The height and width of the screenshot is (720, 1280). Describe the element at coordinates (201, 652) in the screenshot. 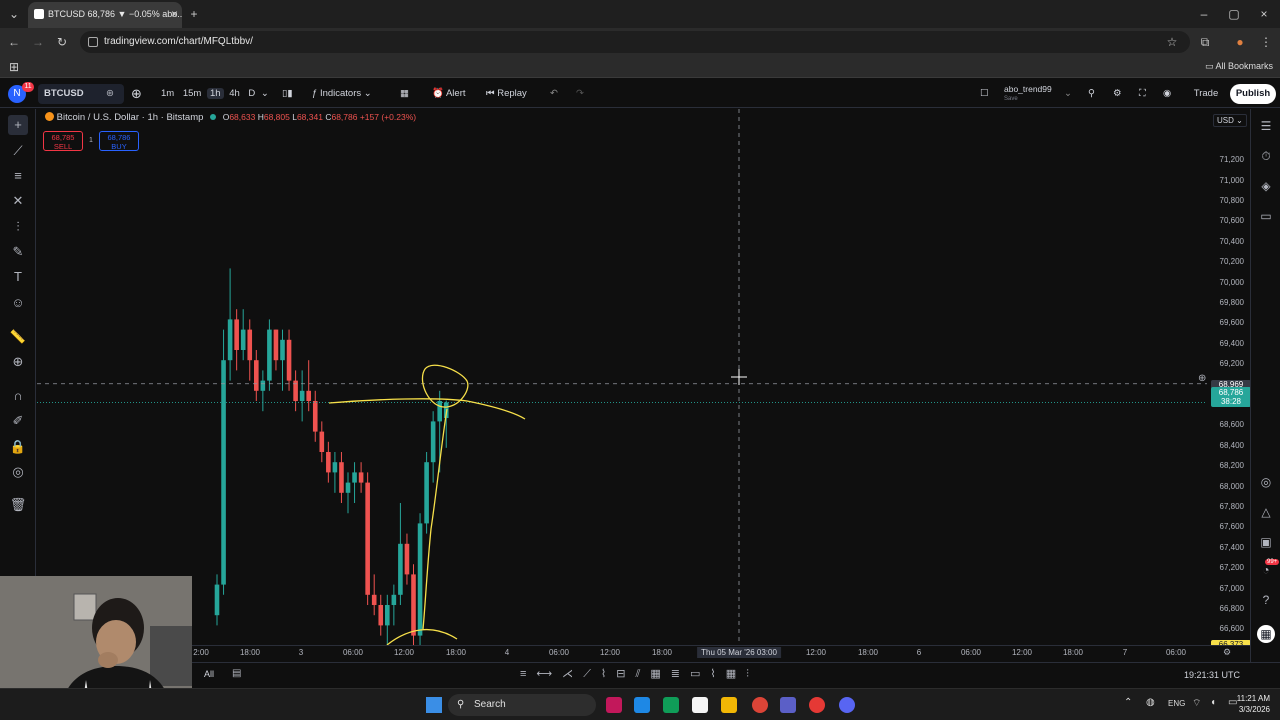

I see `time-tick: 2:00` at that location.